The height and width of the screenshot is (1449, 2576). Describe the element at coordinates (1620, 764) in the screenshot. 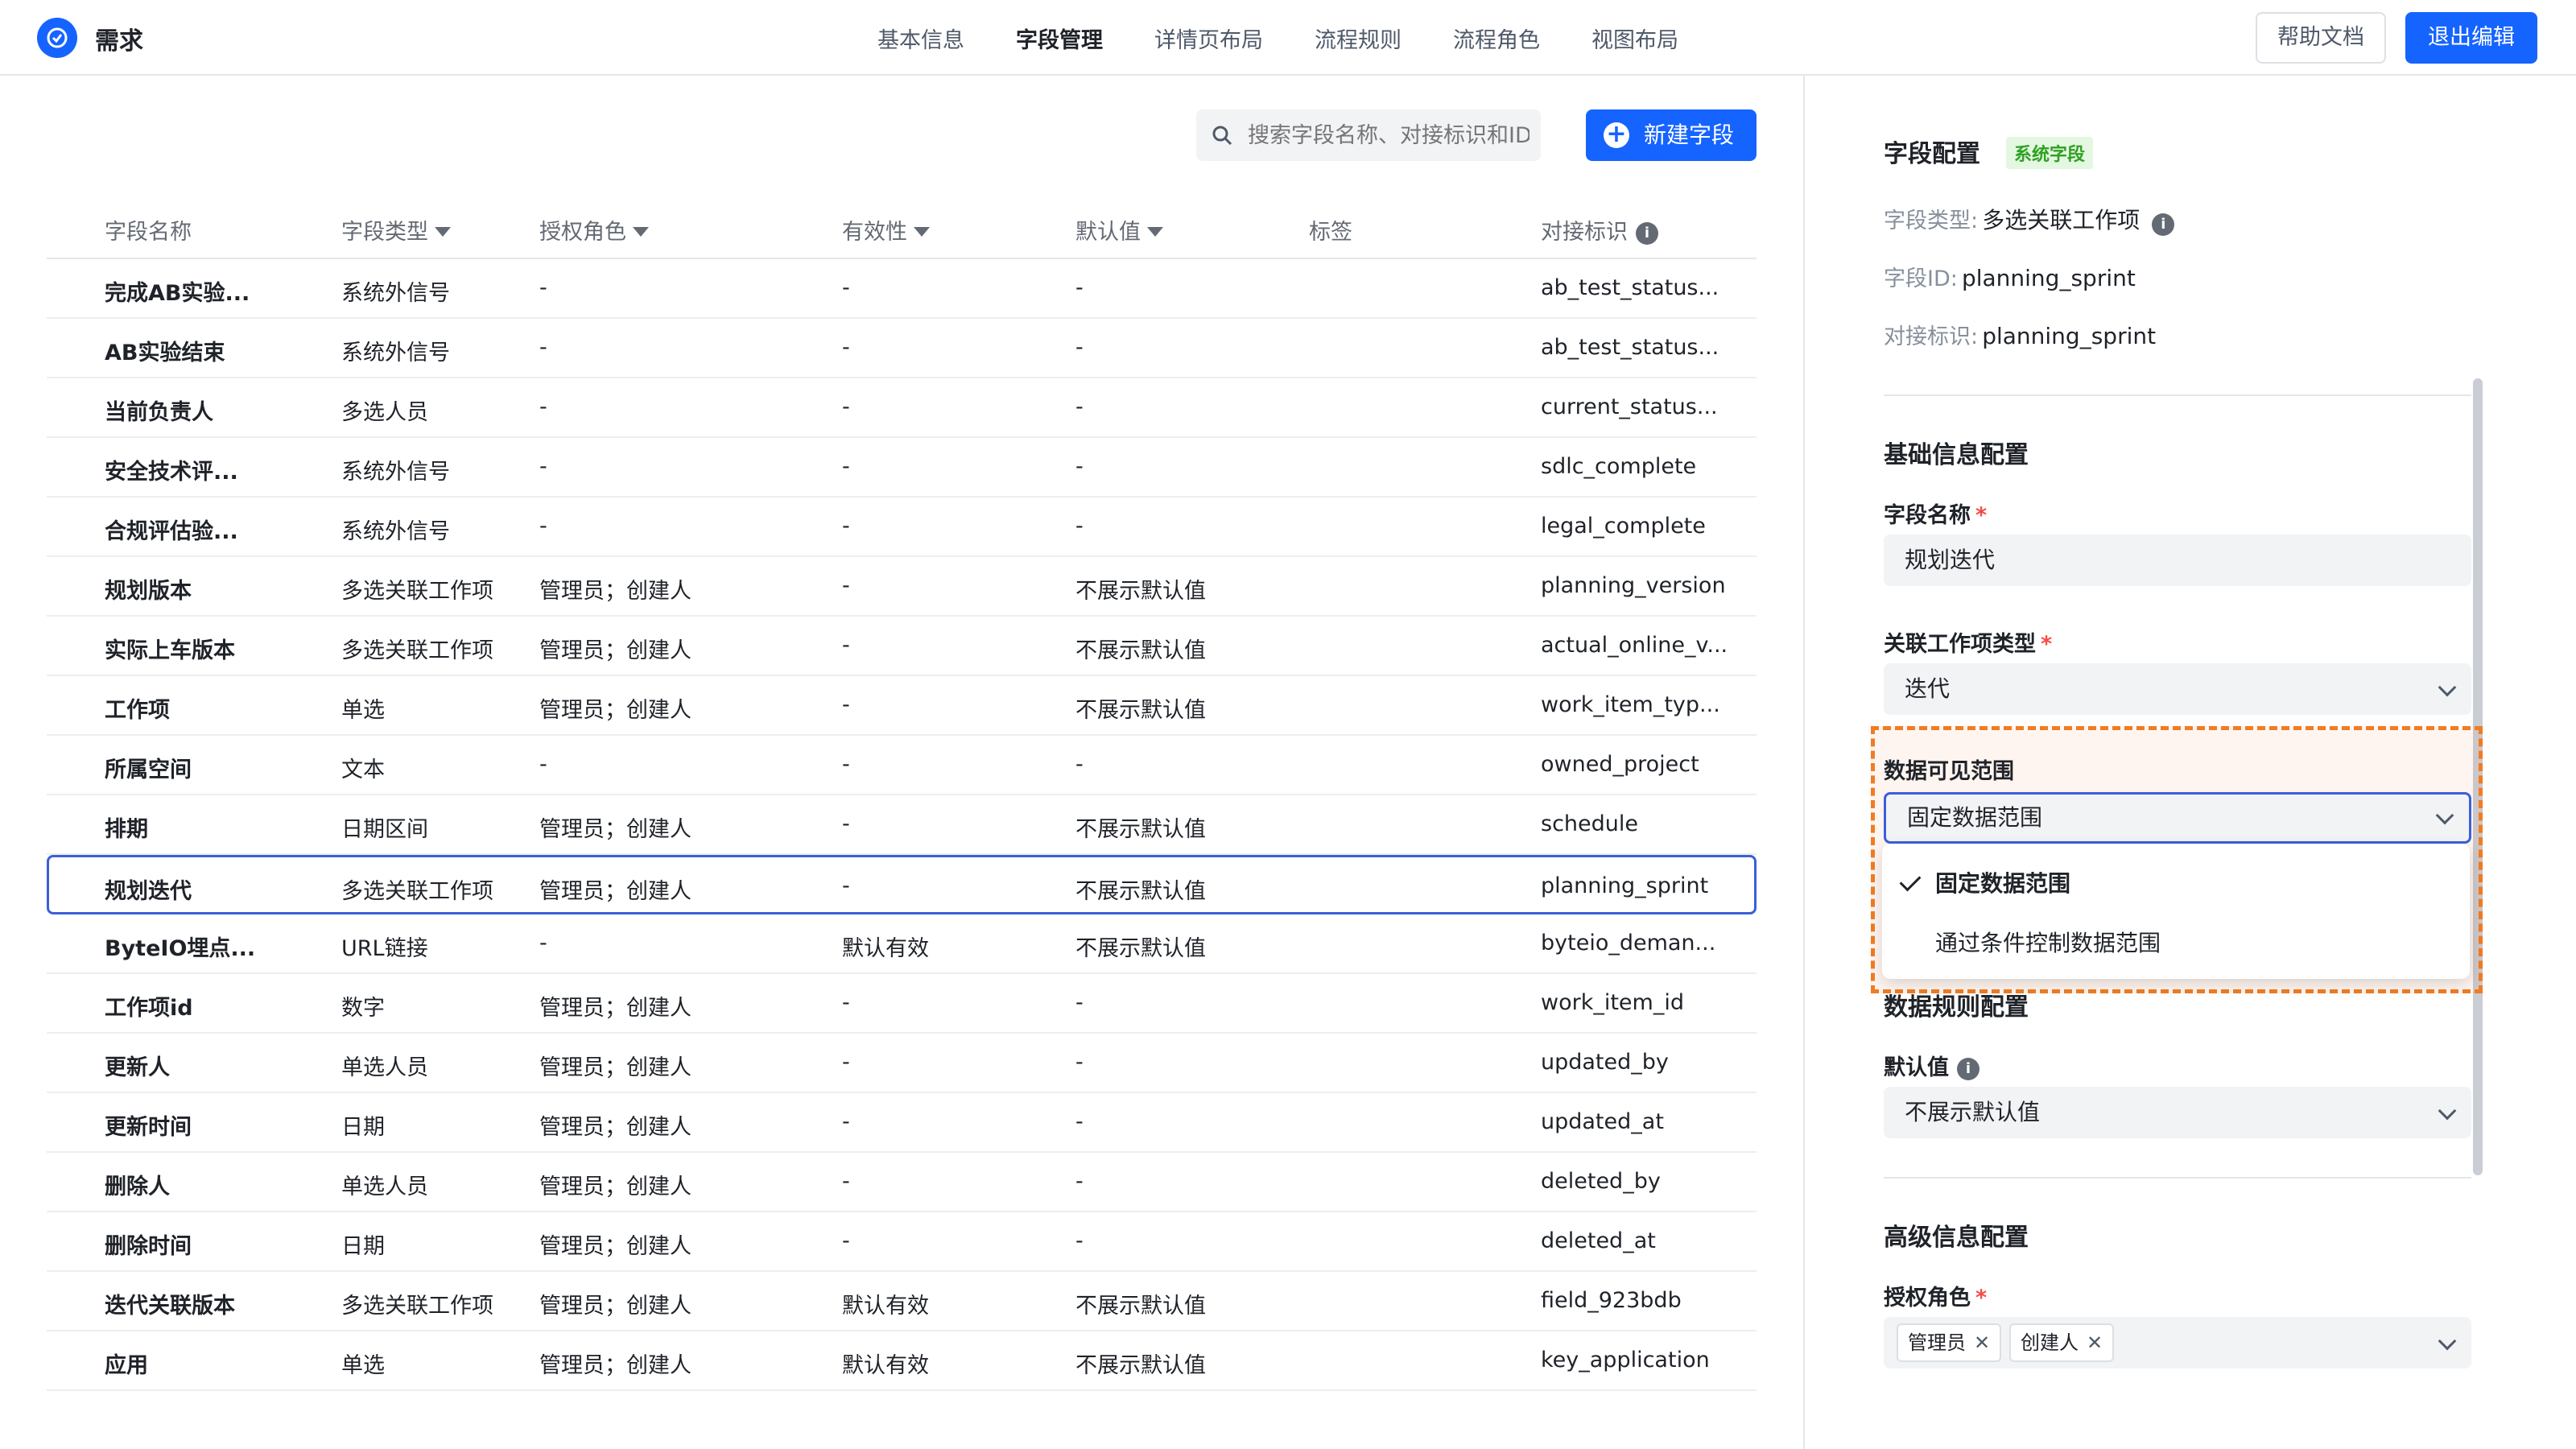

I see `table-cell: owned_project` at that location.